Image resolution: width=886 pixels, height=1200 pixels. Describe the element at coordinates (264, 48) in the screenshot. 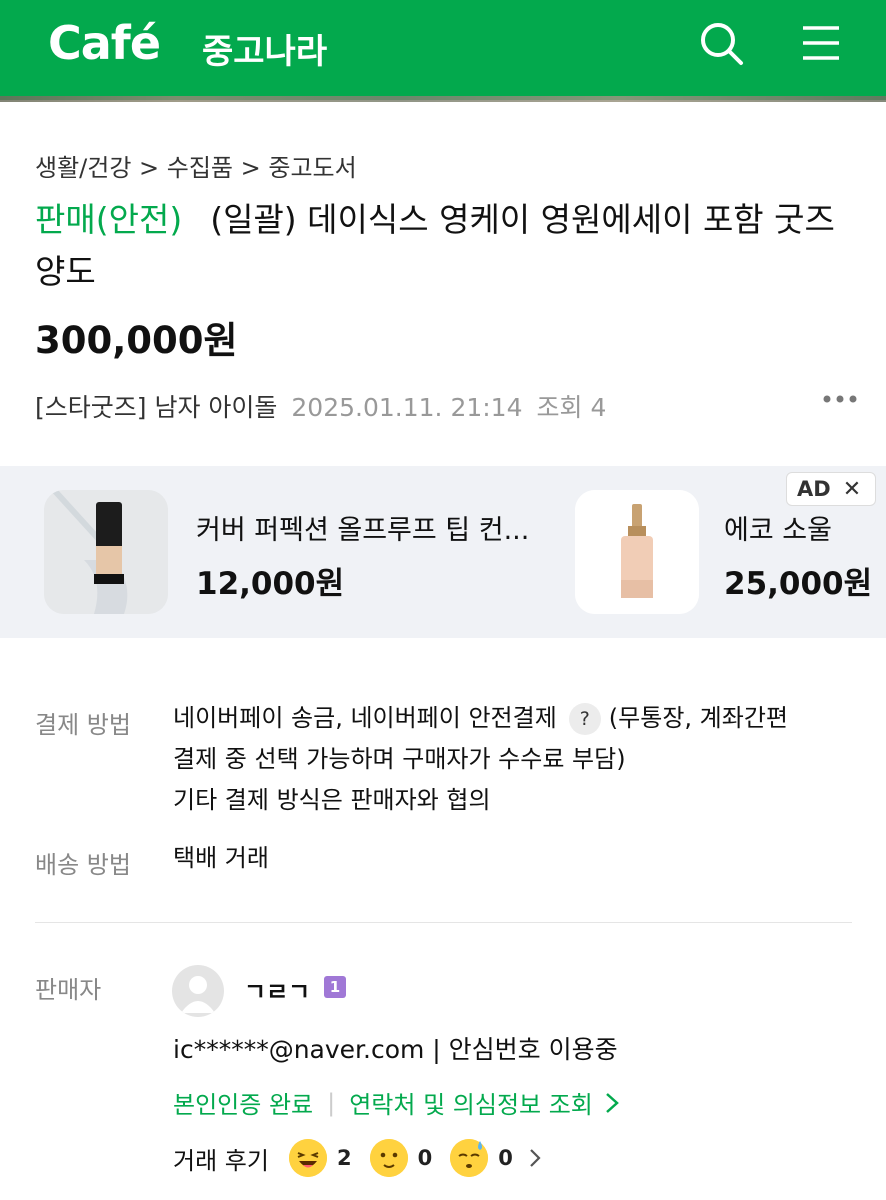

I see `cafe-name: 중고나라` at that location.